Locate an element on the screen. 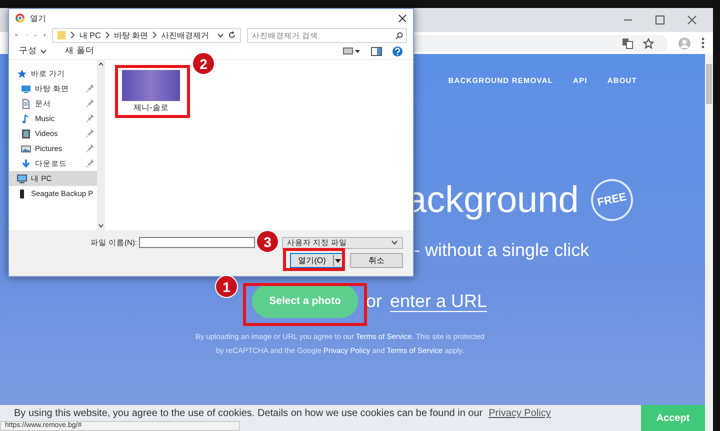 The image size is (720, 431). open-button: 열기(O) is located at coordinates (316, 260).